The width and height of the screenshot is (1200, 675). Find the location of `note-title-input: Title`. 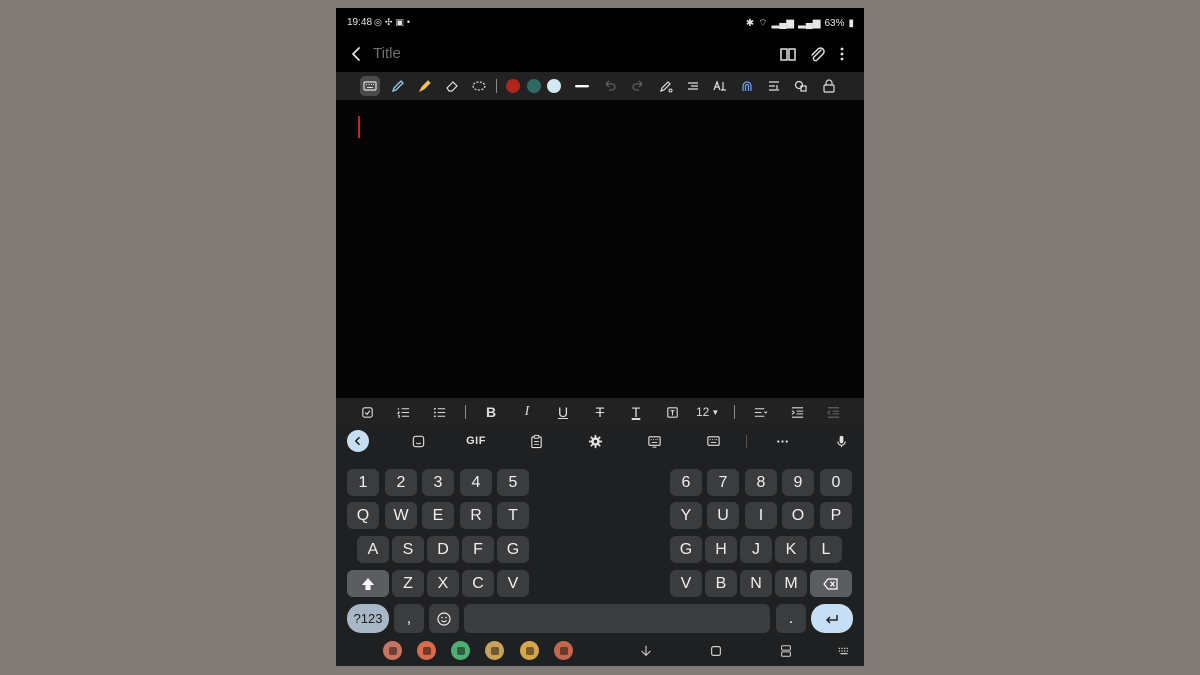

note-title-input: Title is located at coordinates (387, 53).